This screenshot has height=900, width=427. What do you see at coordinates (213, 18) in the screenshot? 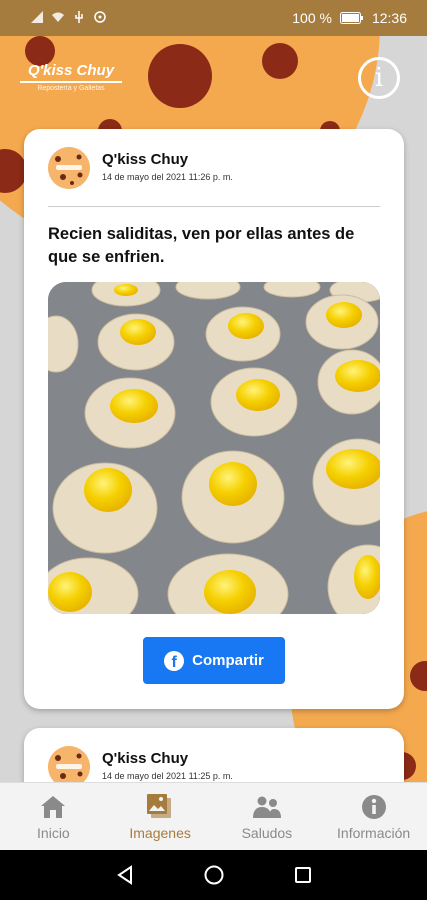
I see `status-bar: 100 % 12:36` at bounding box center [213, 18].